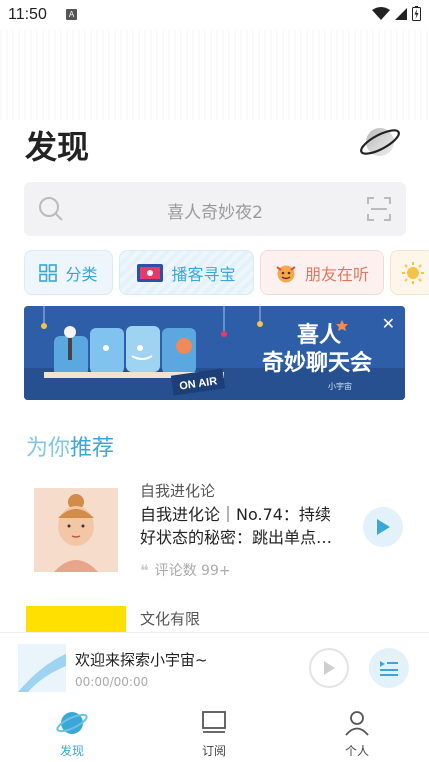 The image size is (429, 762). I want to click on tab-discover: 发现, so click(72, 732).